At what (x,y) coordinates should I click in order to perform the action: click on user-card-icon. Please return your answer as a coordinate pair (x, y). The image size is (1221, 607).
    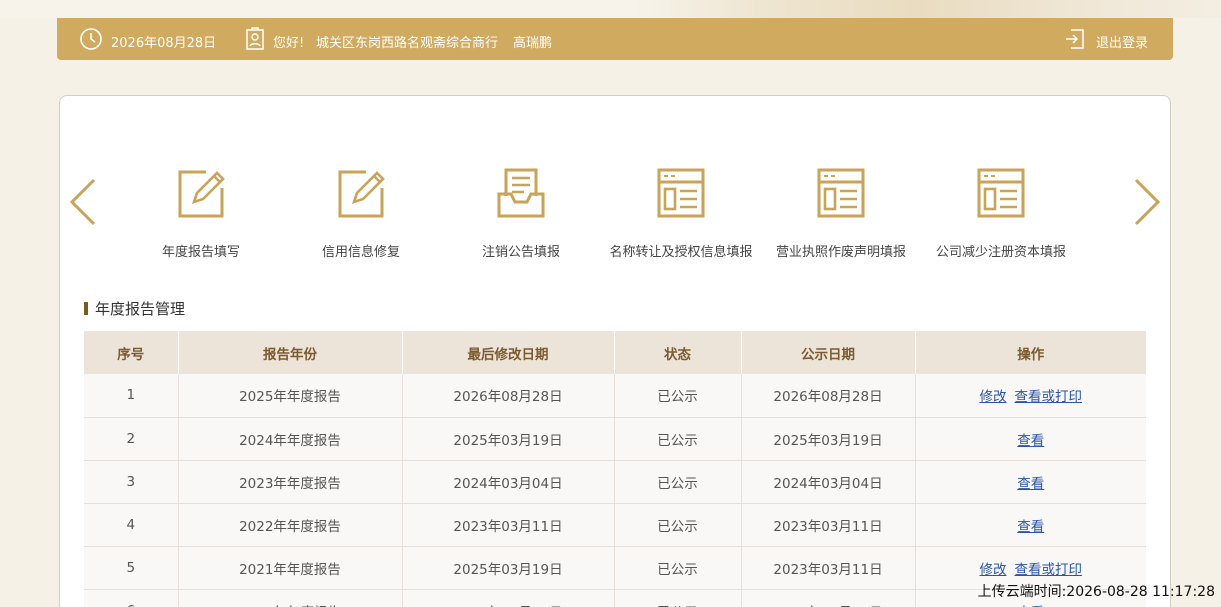
    Looking at the image, I should click on (255, 39).